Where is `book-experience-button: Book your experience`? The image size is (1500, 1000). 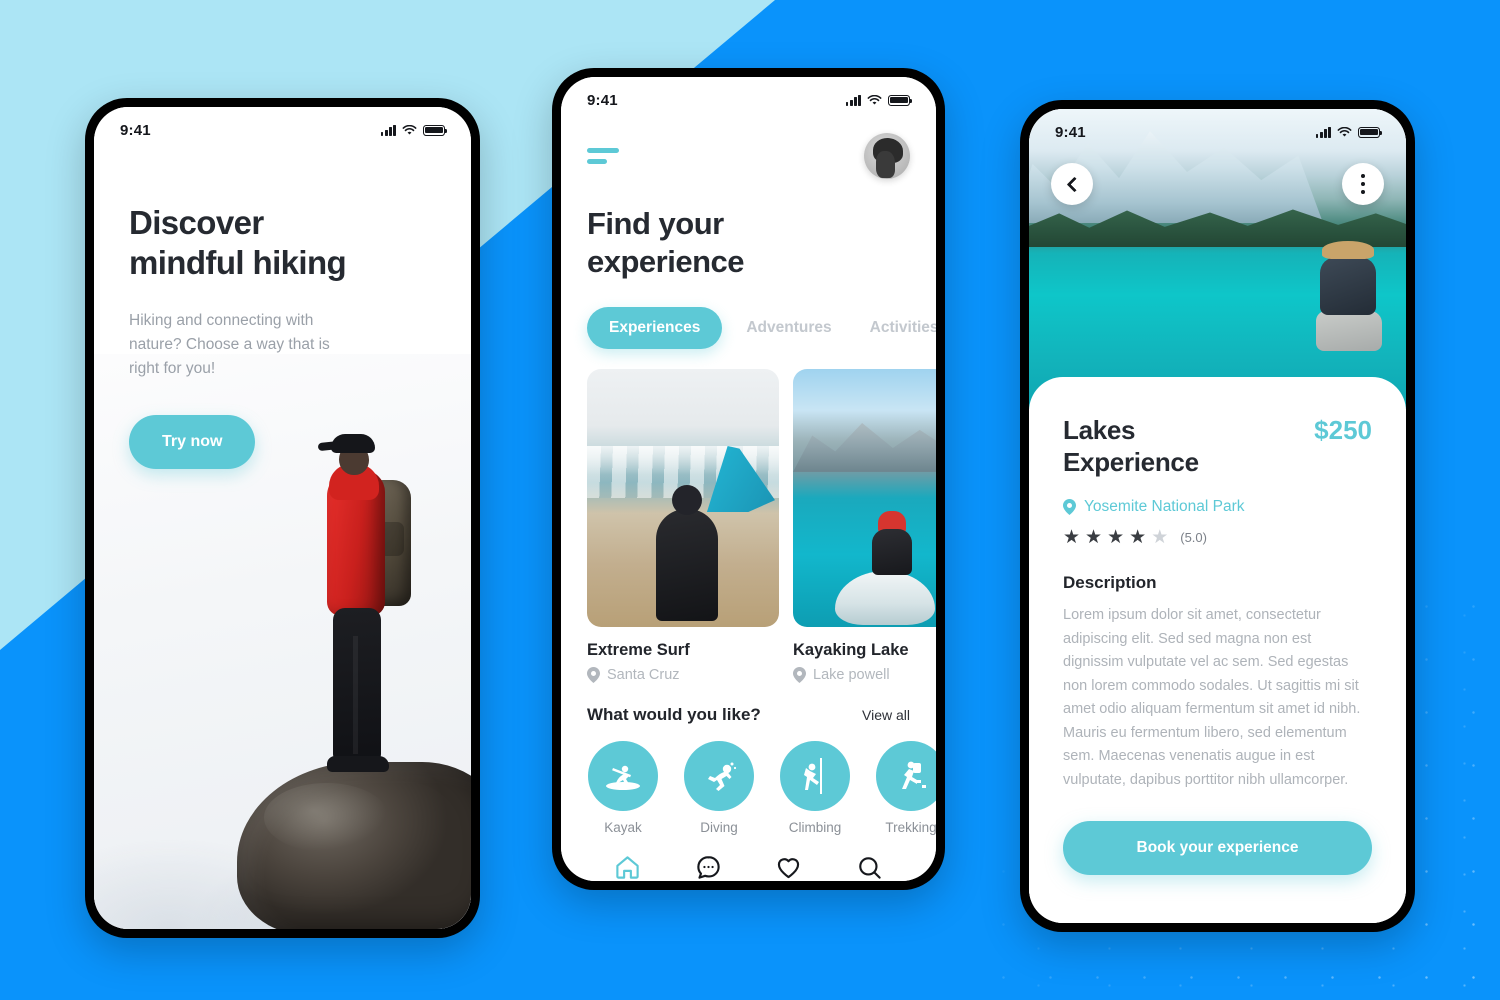 book-experience-button: Book your experience is located at coordinates (1217, 848).